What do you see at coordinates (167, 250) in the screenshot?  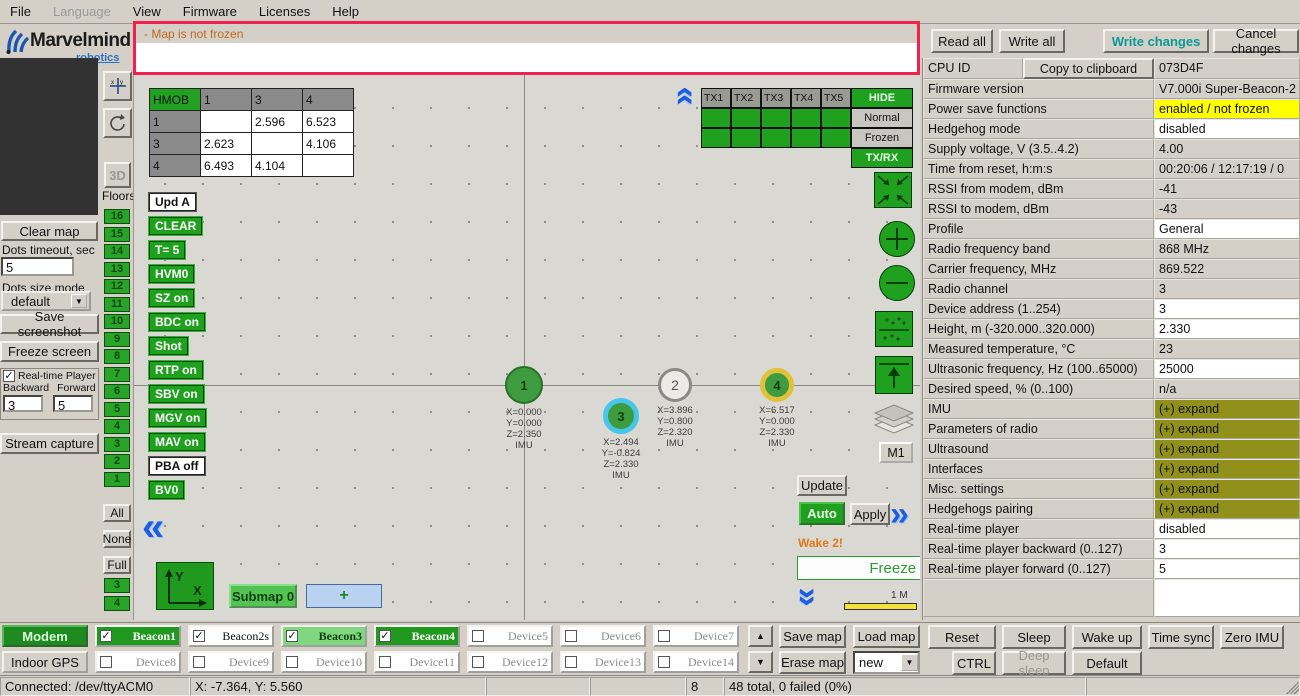 I see `t-5-button: T= 5` at bounding box center [167, 250].